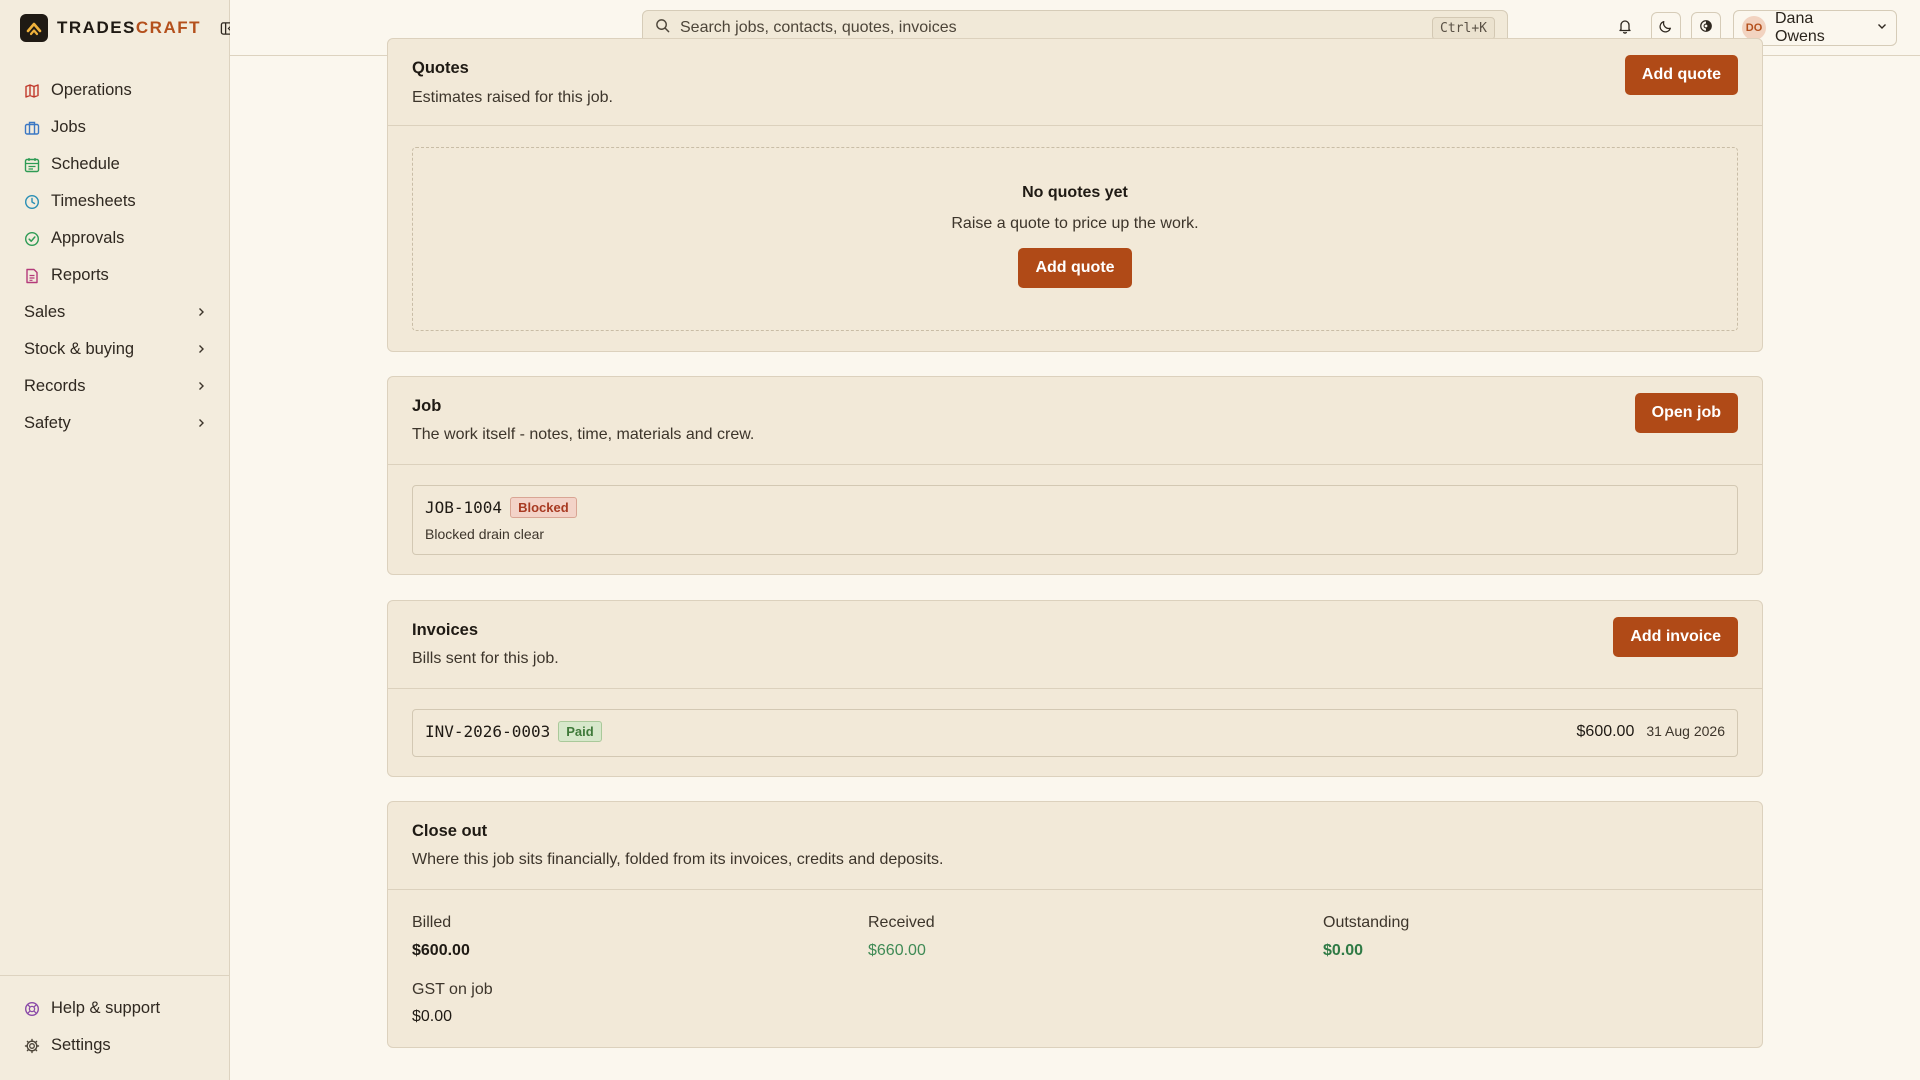  What do you see at coordinates (441, 950) in the screenshot?
I see `billed-value: $600.00` at bounding box center [441, 950].